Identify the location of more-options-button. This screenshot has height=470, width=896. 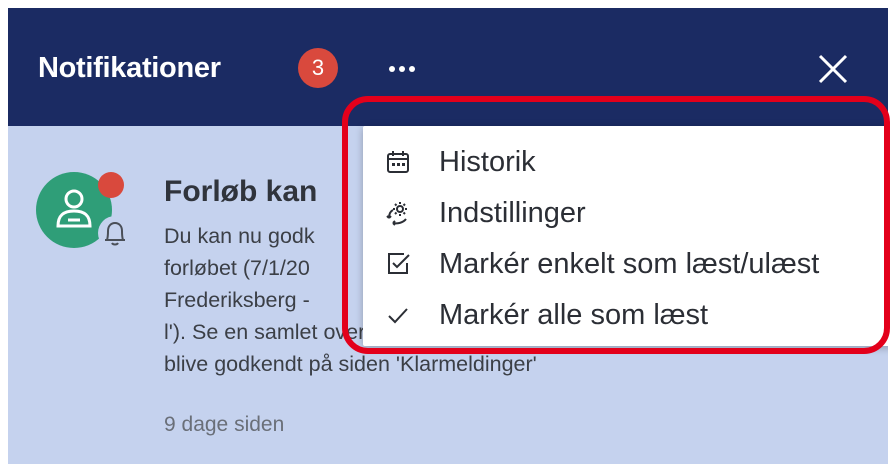
(402, 69).